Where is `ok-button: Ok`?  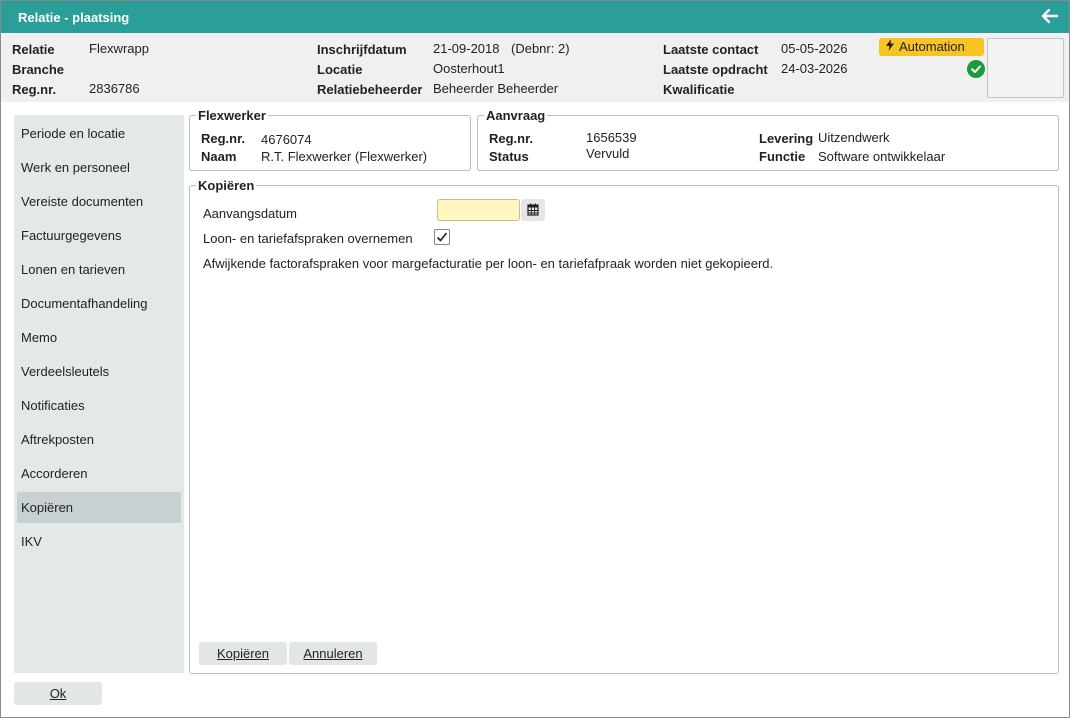
ok-button: Ok is located at coordinates (58, 693).